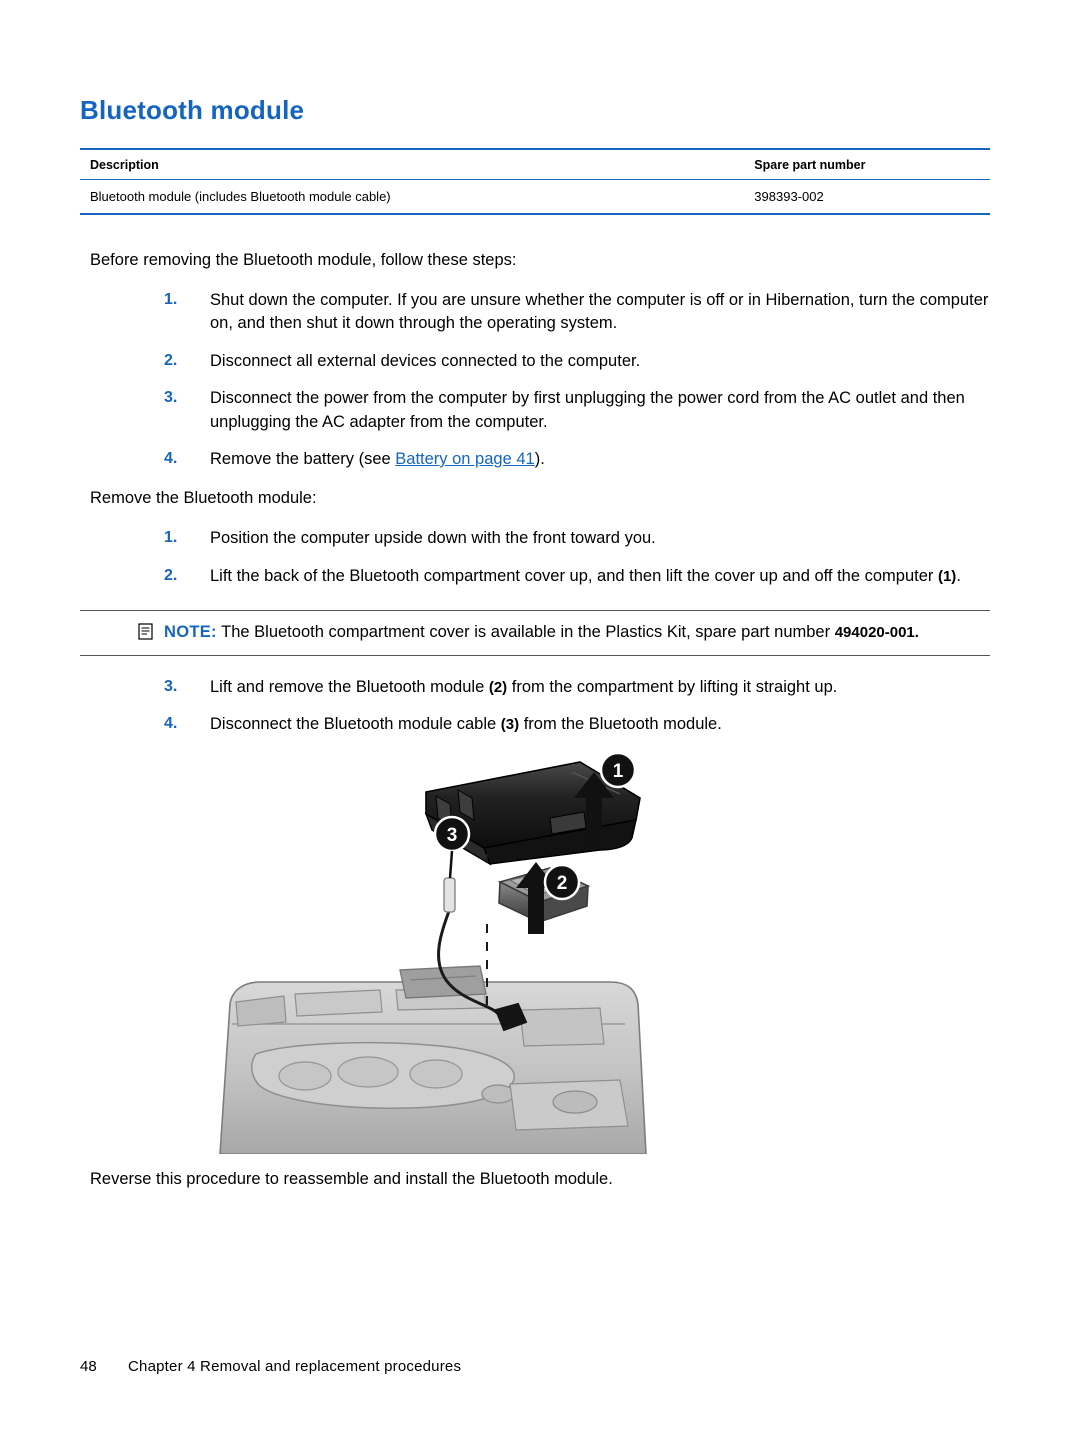 This screenshot has width=1080, height=1437. What do you see at coordinates (355, 724) in the screenshot?
I see `step-text-pre: Disconnect the Bluetooth module cable` at bounding box center [355, 724].